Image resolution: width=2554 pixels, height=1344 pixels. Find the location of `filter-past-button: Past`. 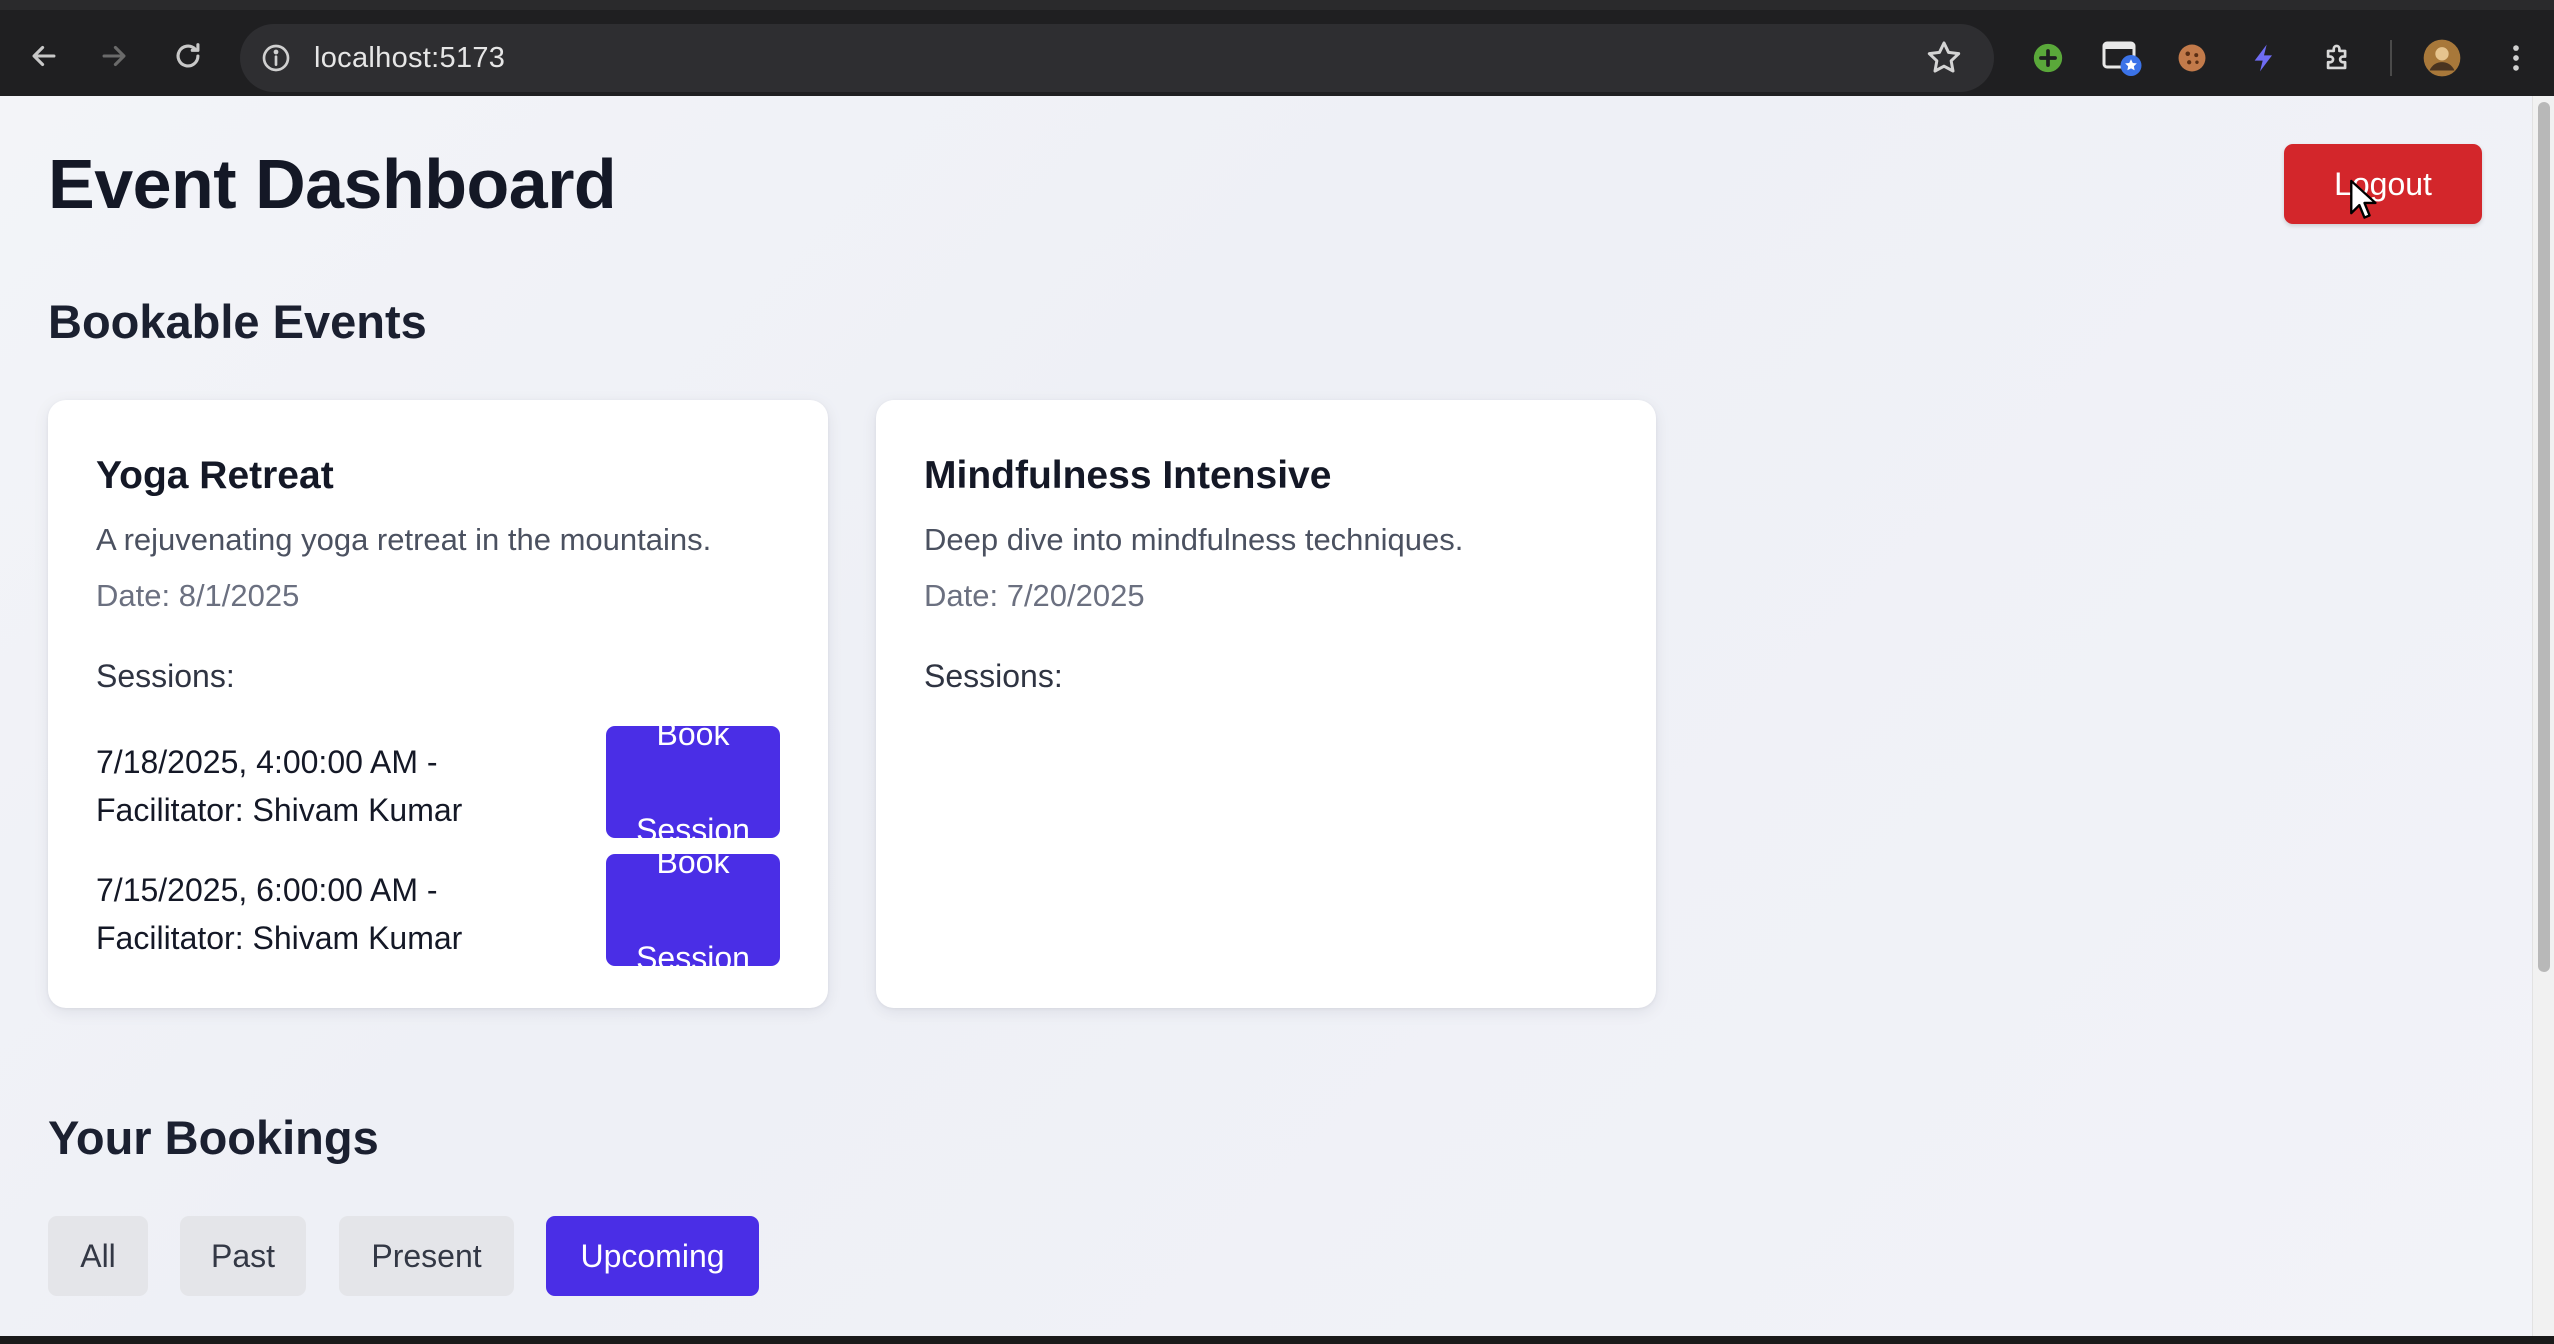

filter-past-button: Past is located at coordinates (243, 1256).